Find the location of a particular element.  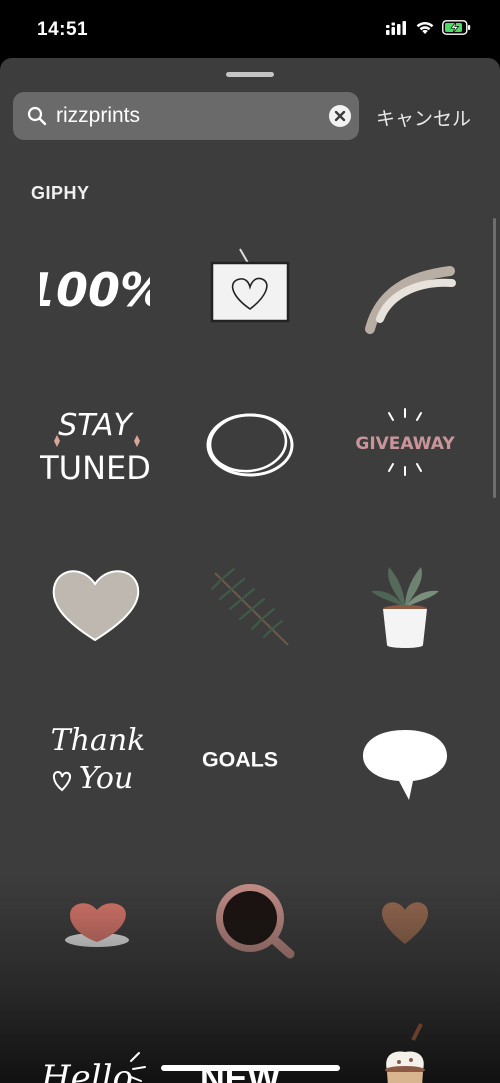

home-indicator is located at coordinates (250, 1068).